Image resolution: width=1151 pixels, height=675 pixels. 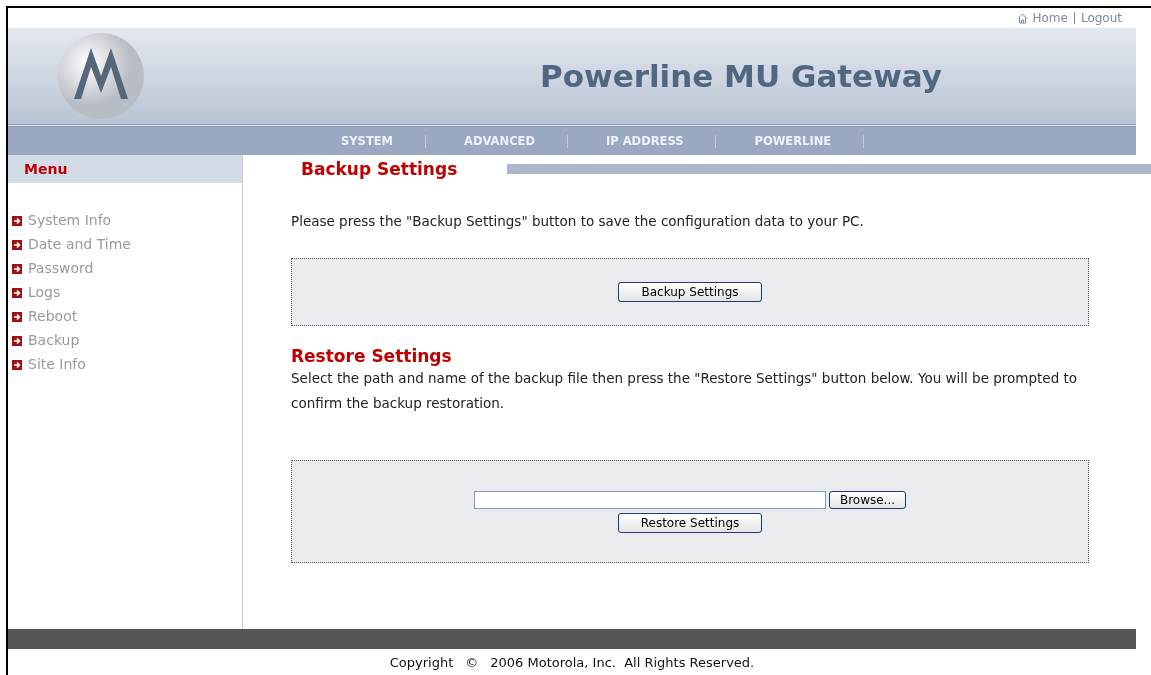 I want to click on menu-link: Site Info, so click(x=127, y=364).